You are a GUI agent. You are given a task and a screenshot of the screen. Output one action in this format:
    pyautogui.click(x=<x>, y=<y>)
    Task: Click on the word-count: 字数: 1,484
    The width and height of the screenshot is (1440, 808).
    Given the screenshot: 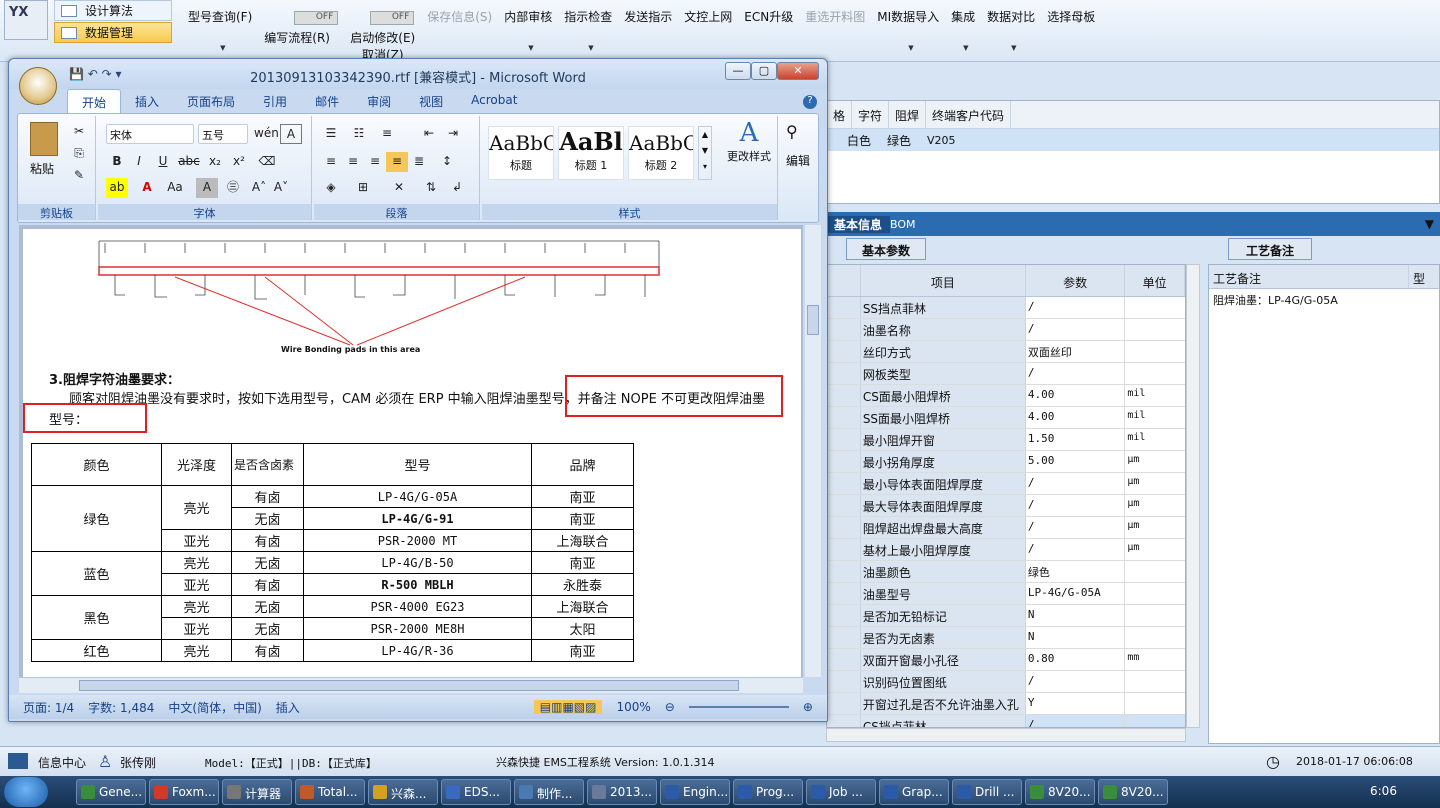 What is the action you would take?
    pyautogui.click(x=121, y=707)
    